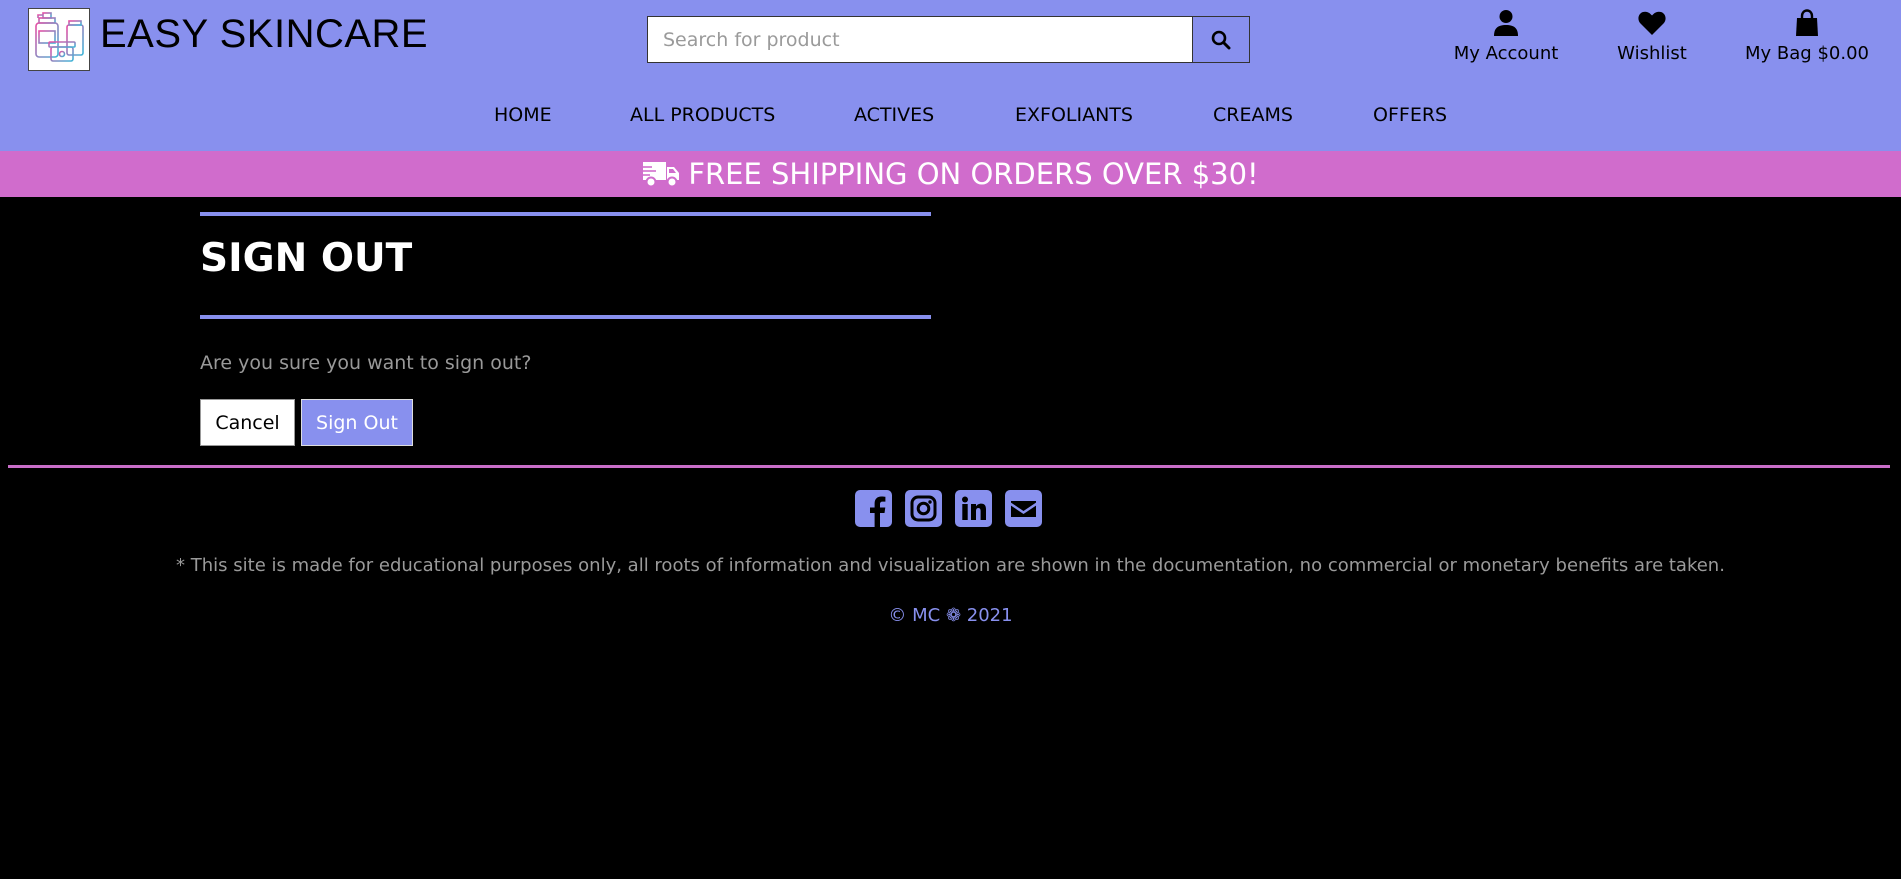 Image resolution: width=1901 pixels, height=879 pixels. Describe the element at coordinates (1807, 53) in the screenshot. I see `my-bag-label: My Bag $0.00` at that location.